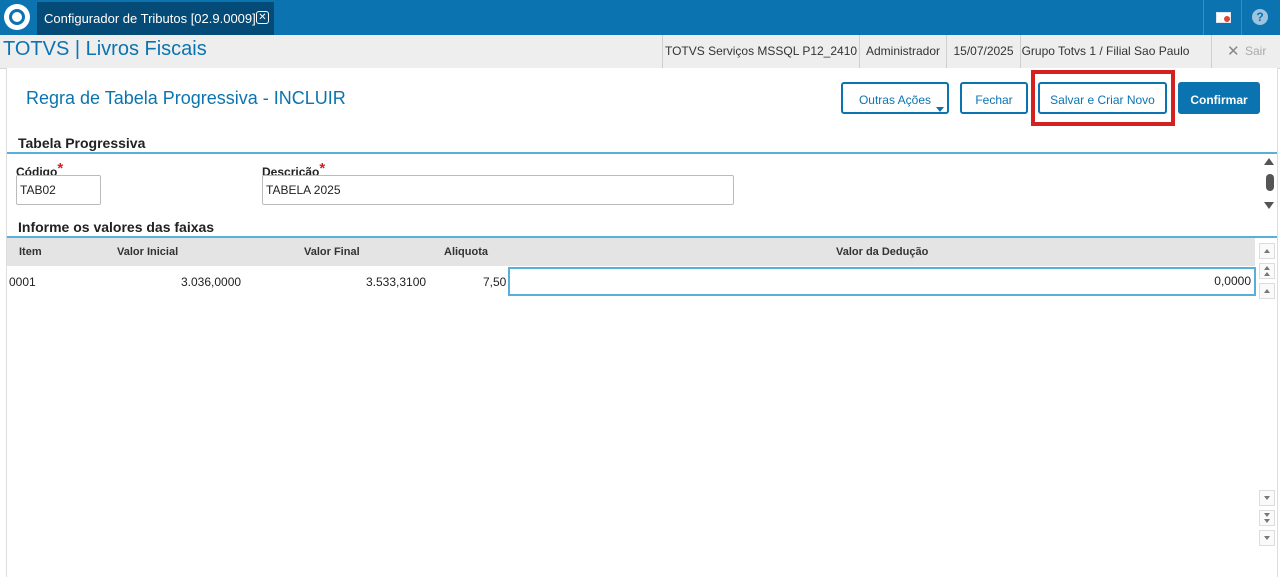 The width and height of the screenshot is (1280, 577). What do you see at coordinates (17, 17) in the screenshot?
I see `totvs-logo-icon` at bounding box center [17, 17].